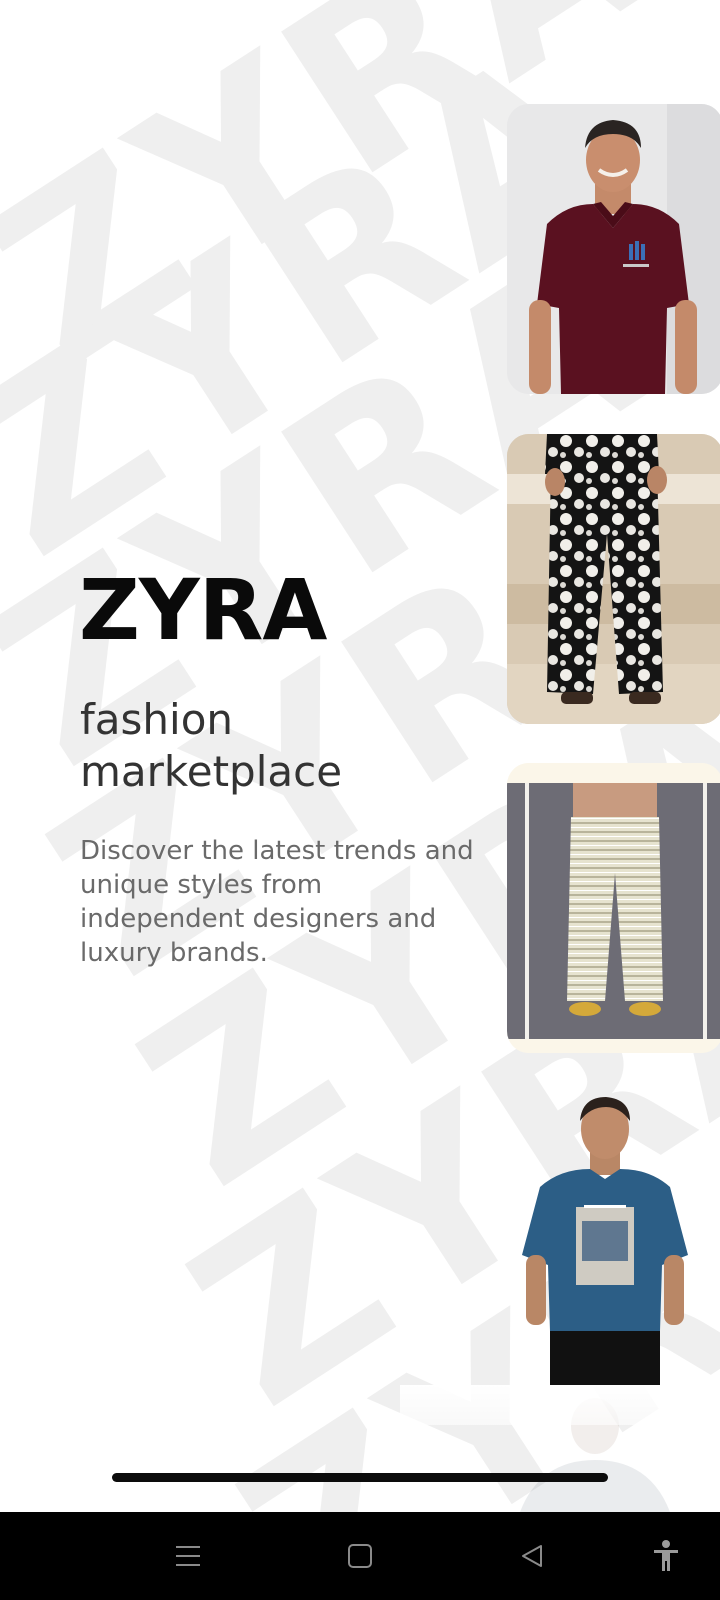 Image resolution: width=720 pixels, height=1600 pixels. I want to click on product-image-striped-pants, so click(613, 908).